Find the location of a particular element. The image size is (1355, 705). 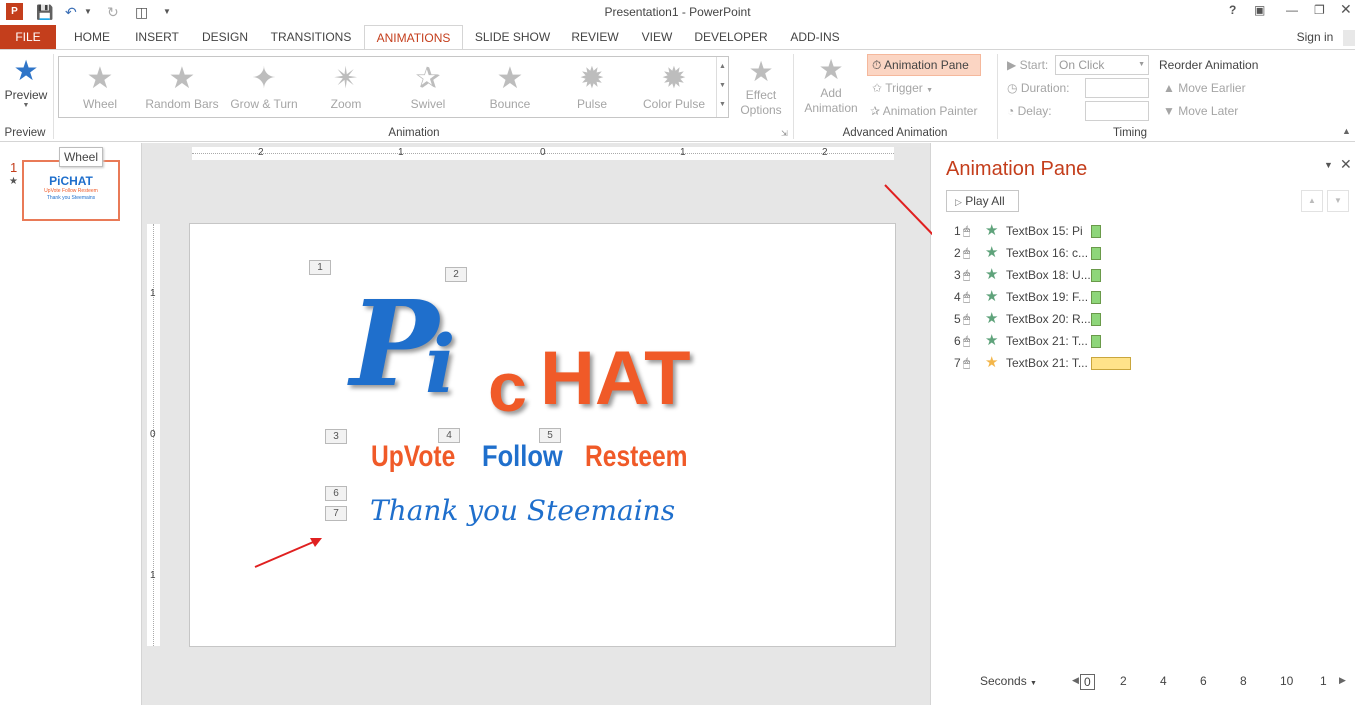

timeline-right-icon: ▶ is located at coordinates (1342, 680).